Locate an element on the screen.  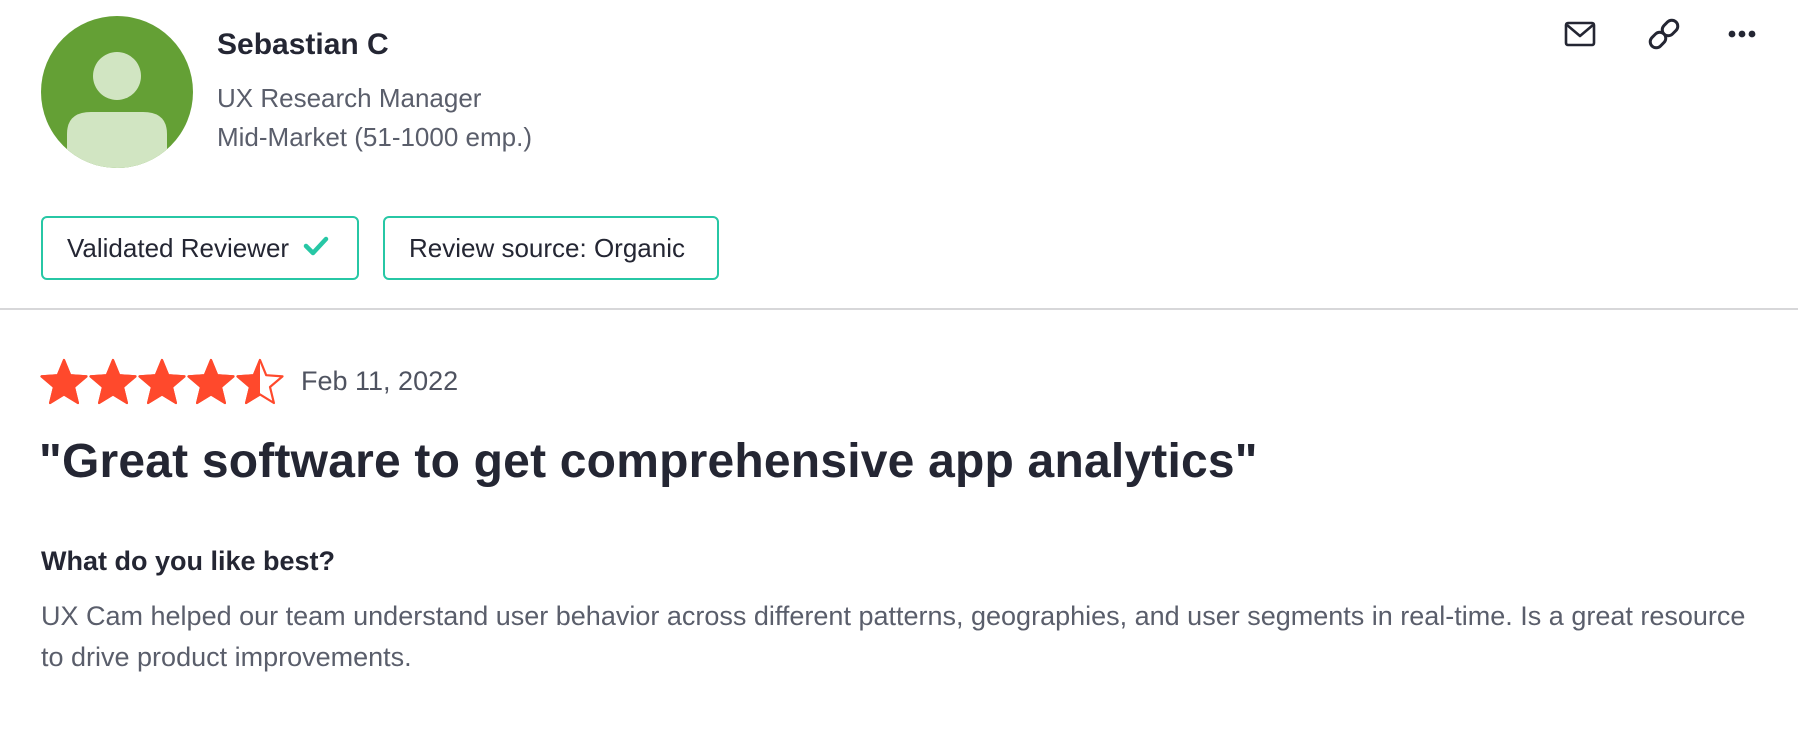
star-half-icon is located at coordinates (260, 382).